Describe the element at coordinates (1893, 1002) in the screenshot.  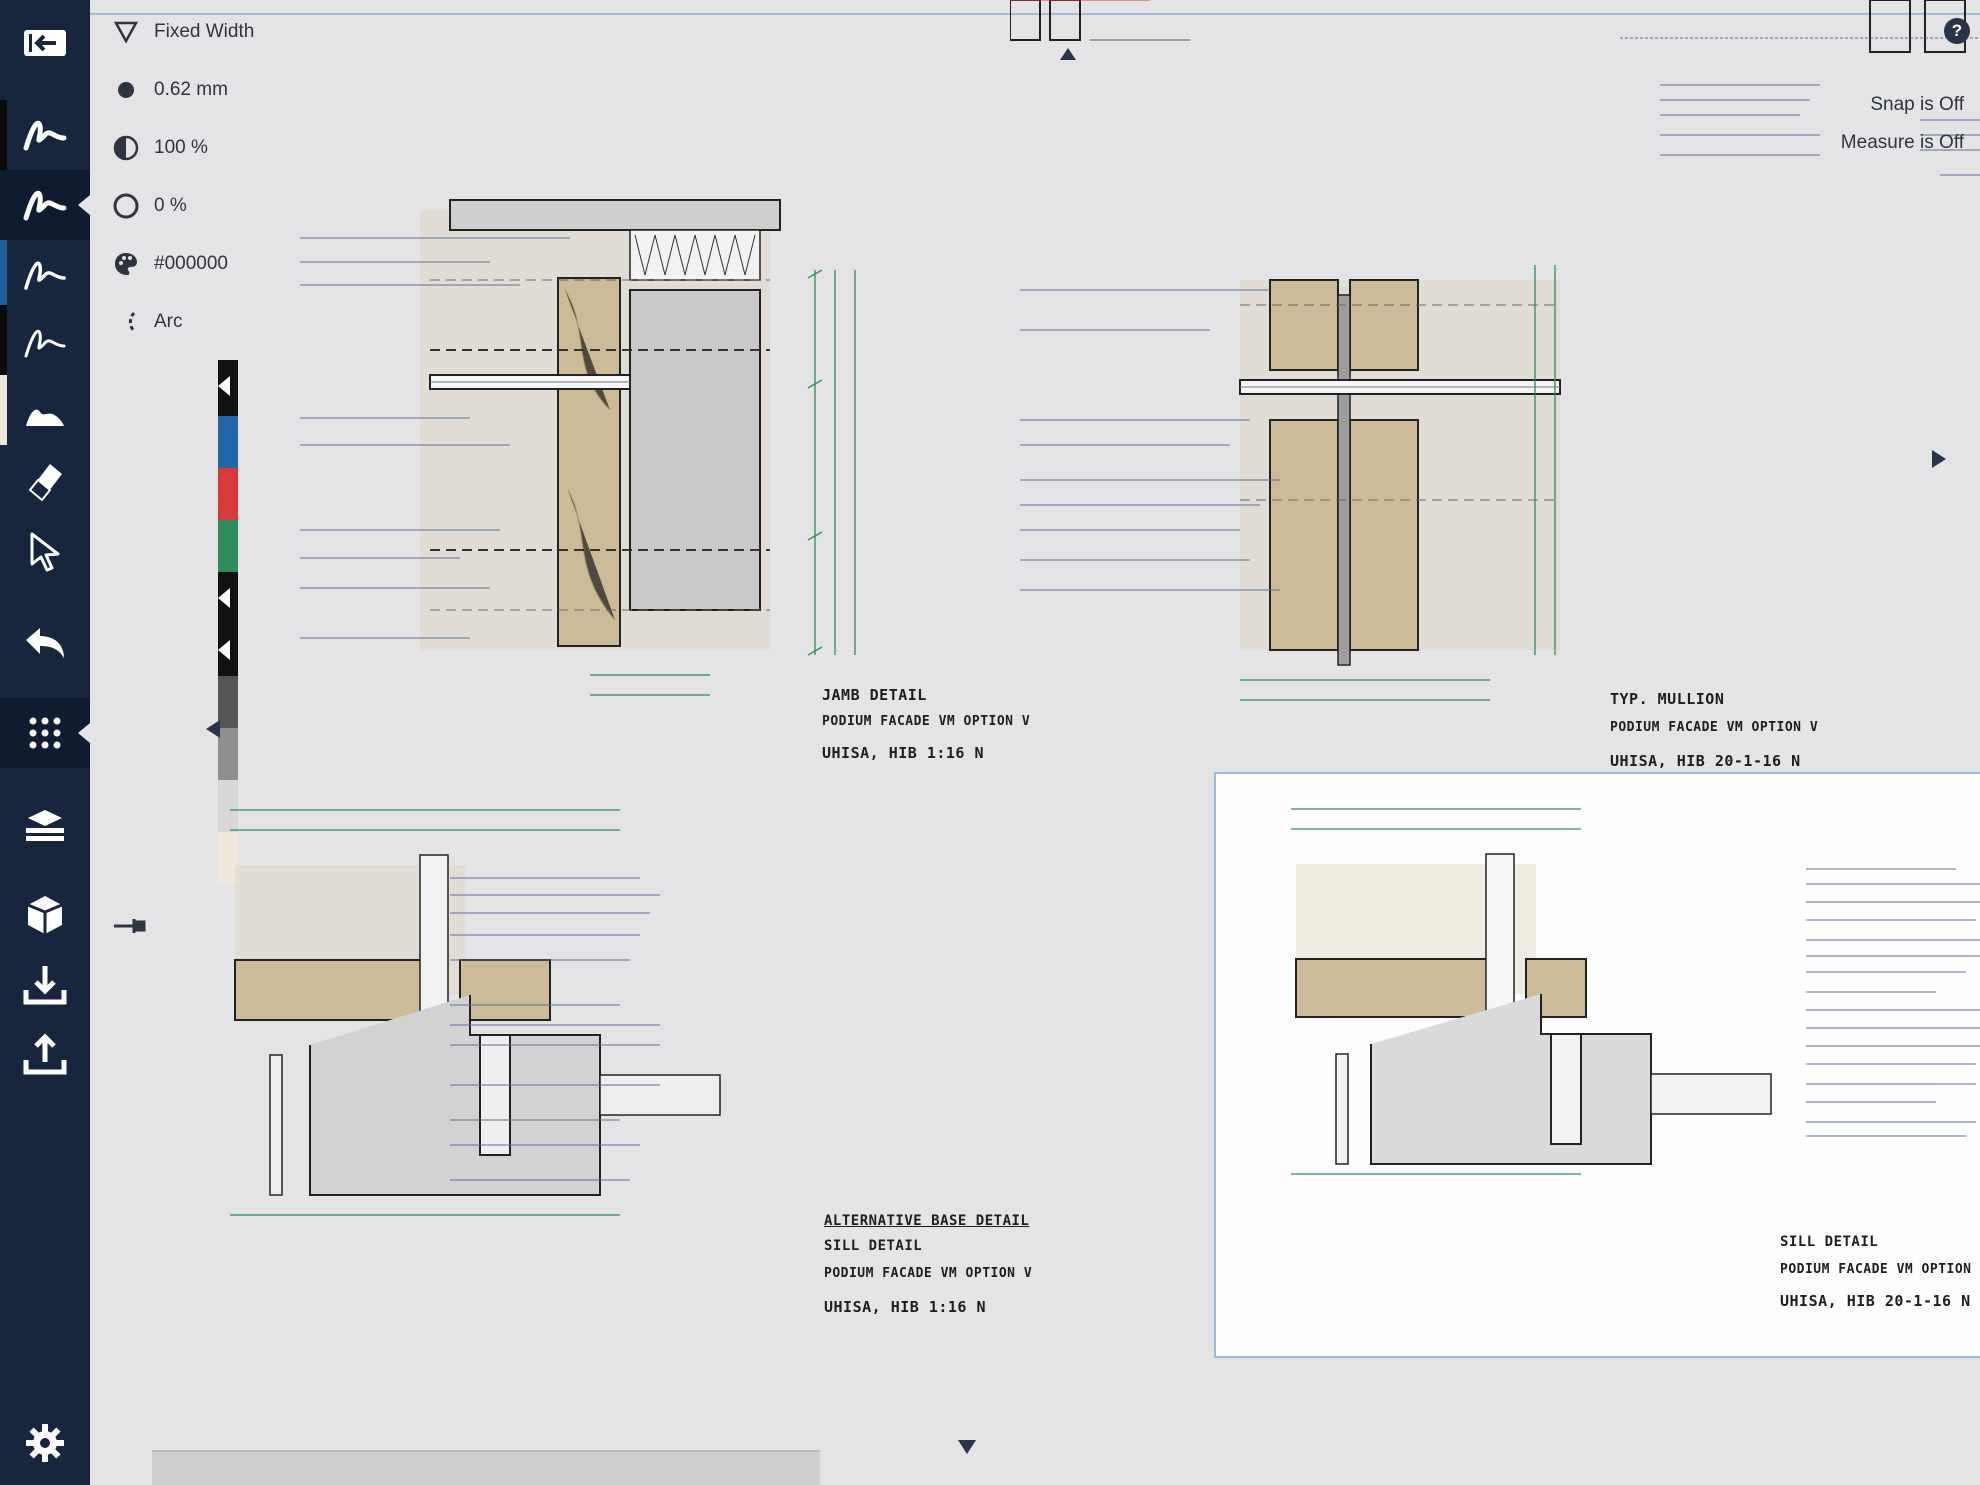
I see `sill-annotations` at that location.